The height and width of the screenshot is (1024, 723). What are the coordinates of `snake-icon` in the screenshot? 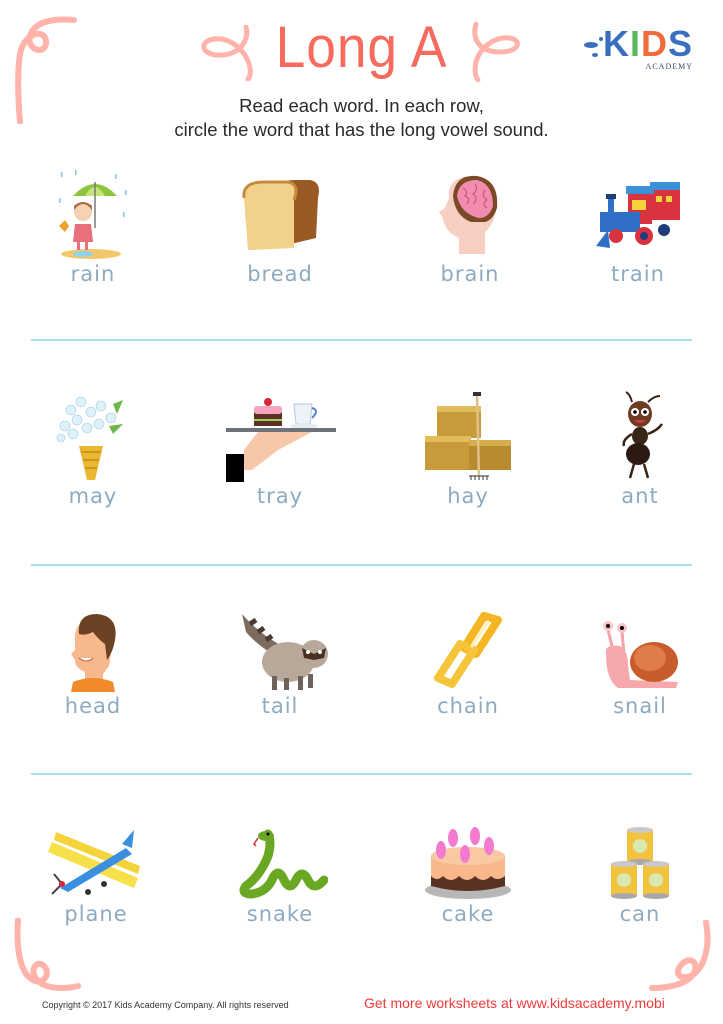 It's located at (283, 864).